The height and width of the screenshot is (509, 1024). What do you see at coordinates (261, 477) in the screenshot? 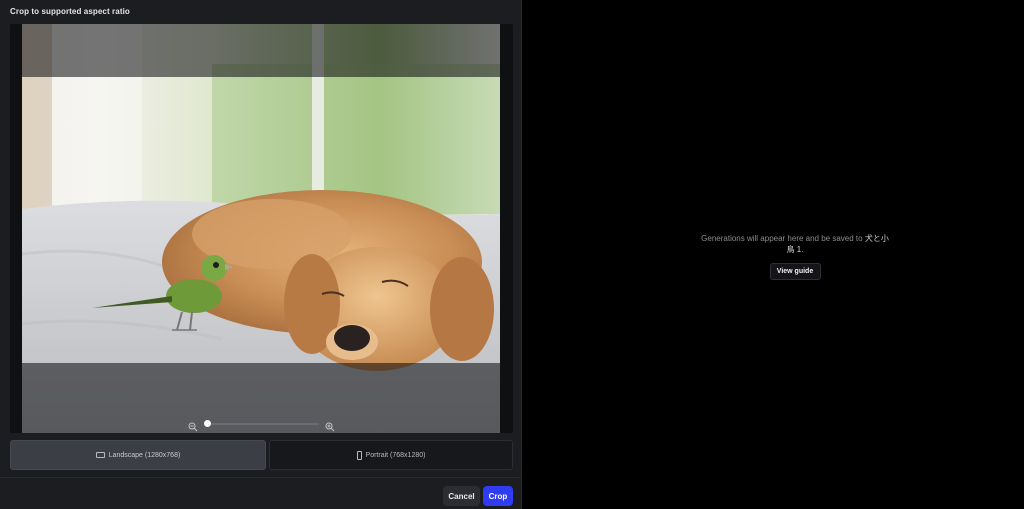
I see `footer-divider` at bounding box center [261, 477].